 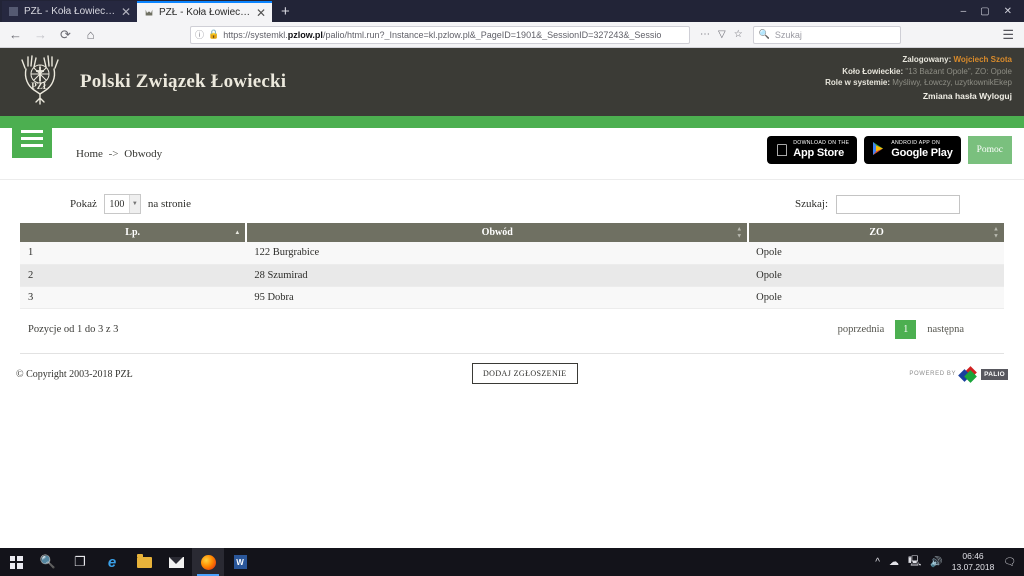 I want to click on close-window-button: ✕, so click(x=1008, y=11).